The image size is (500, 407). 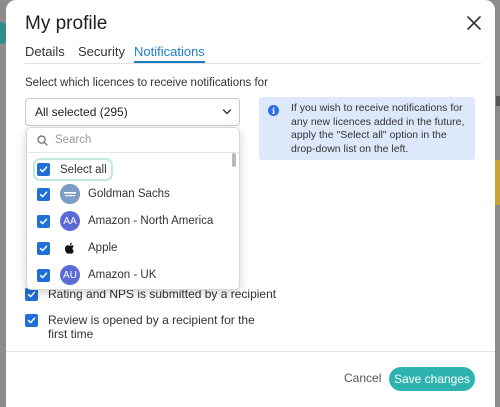 I want to click on licences-select: All selected (295), so click(x=132, y=112).